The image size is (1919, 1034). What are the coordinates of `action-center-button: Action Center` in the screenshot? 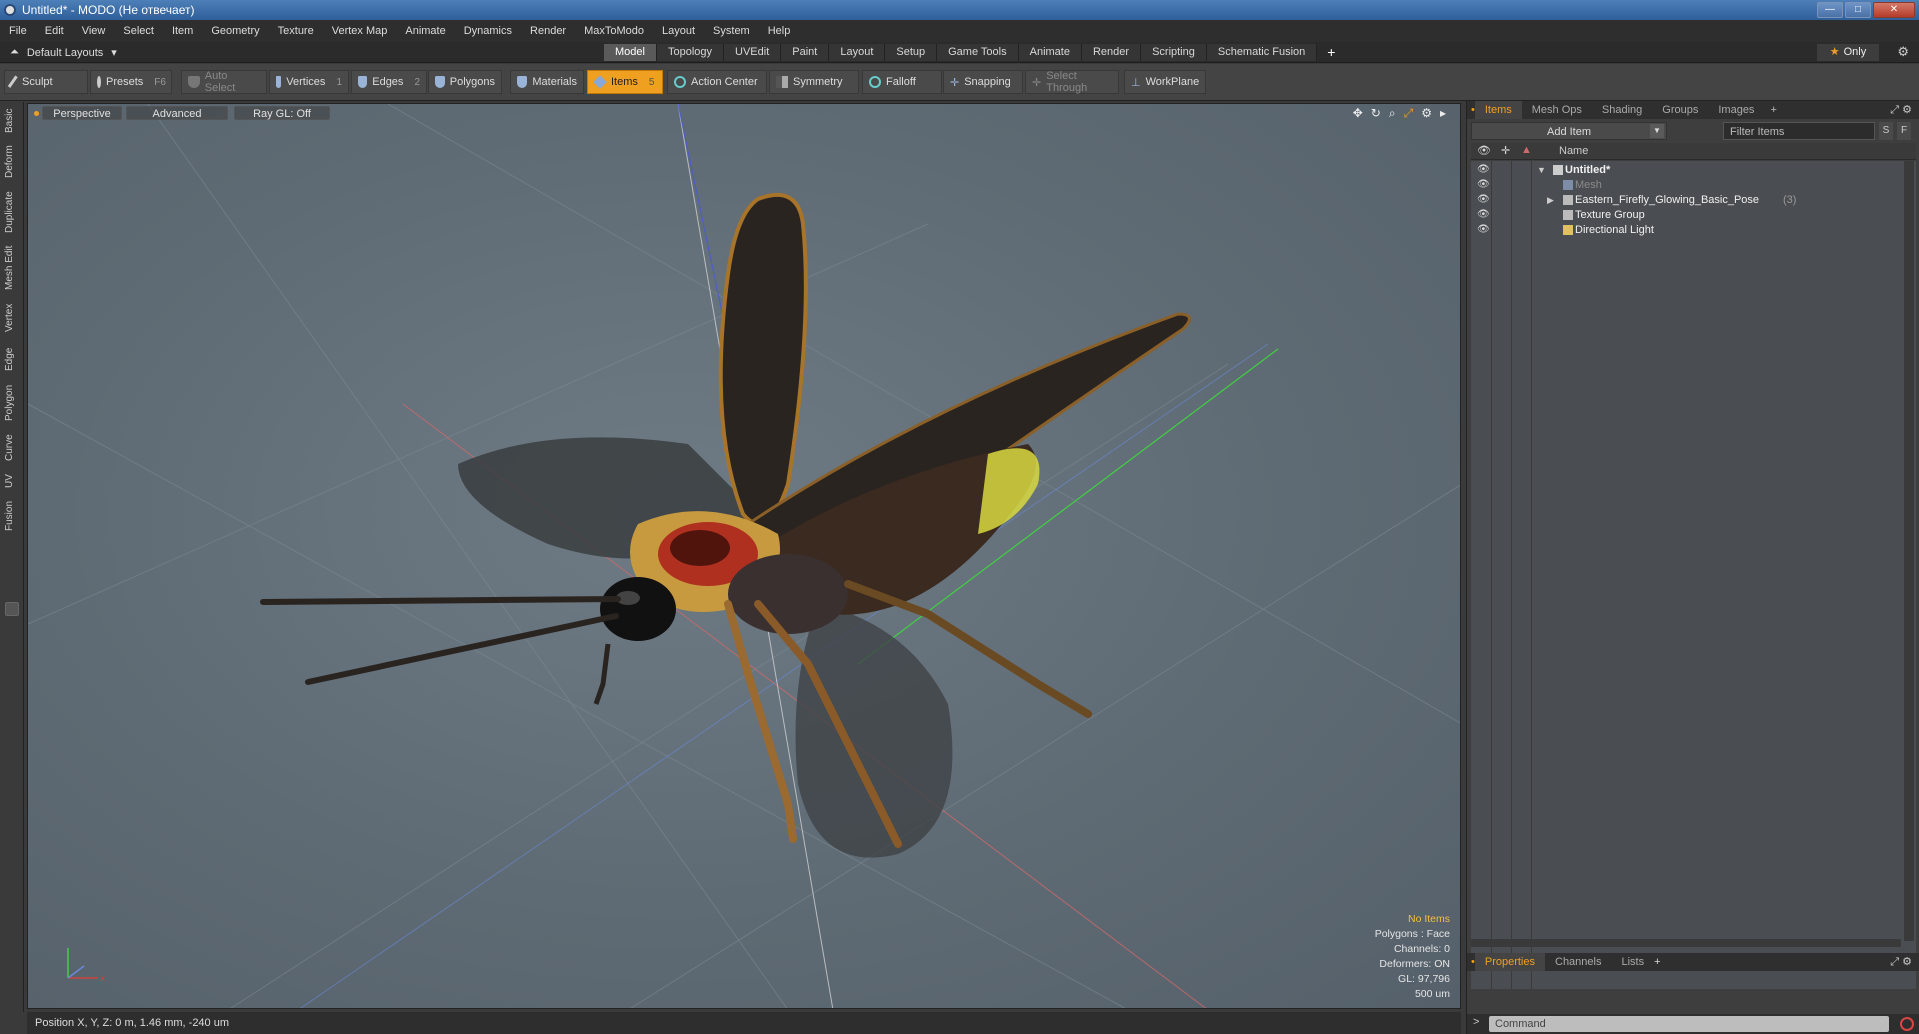 It's located at (717, 82).